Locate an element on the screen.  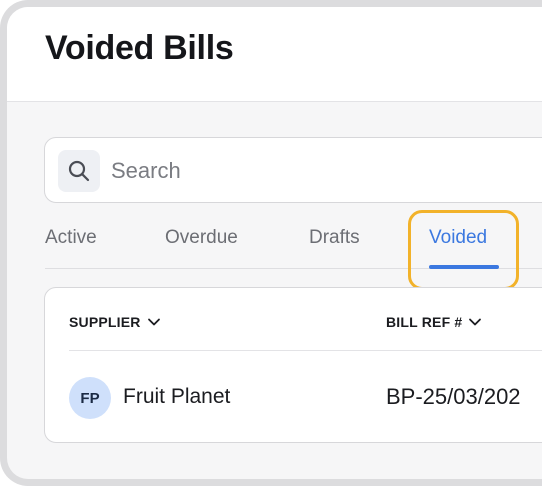
tab-overdue: Overdue is located at coordinates (201, 238).